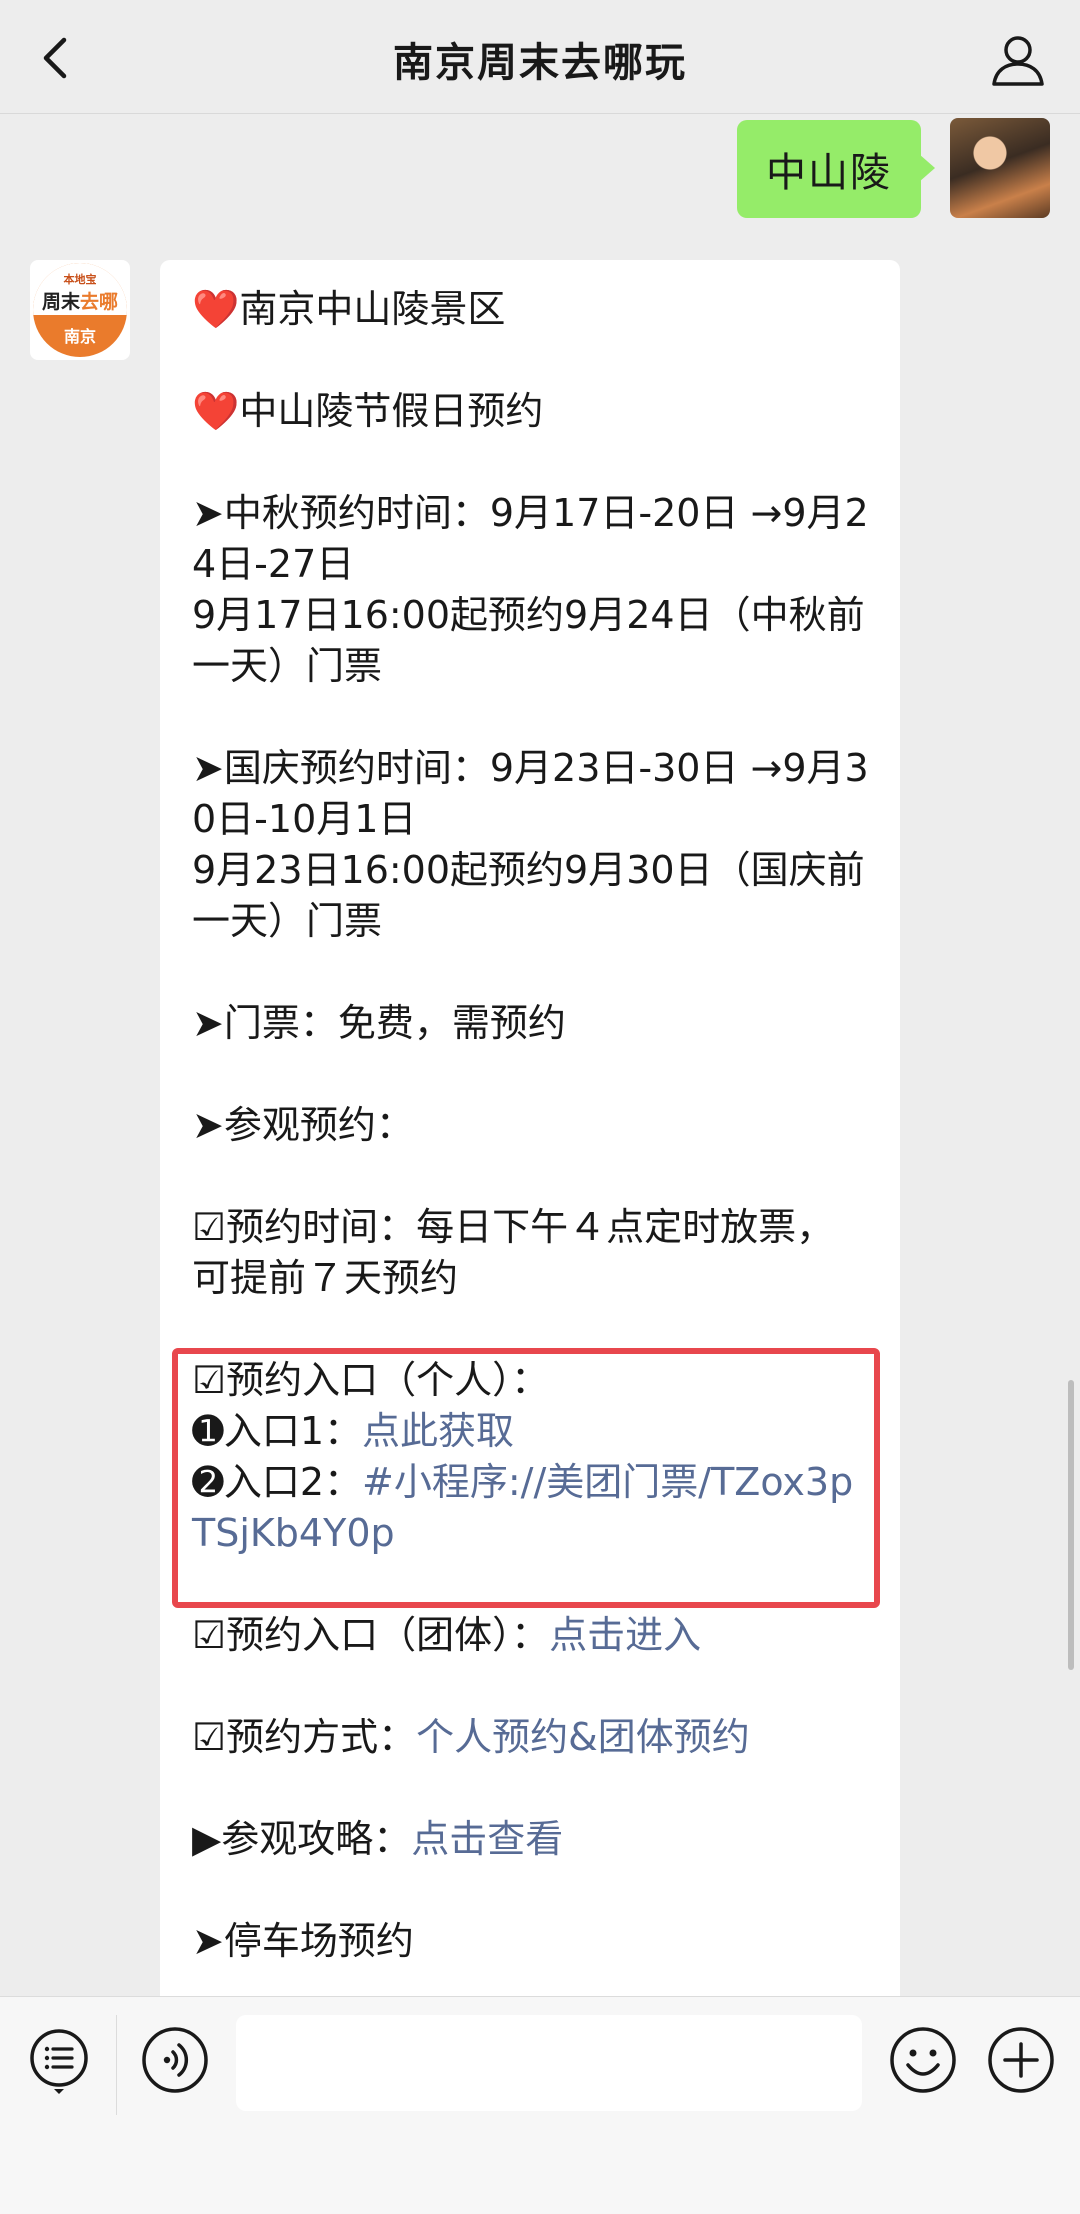 This screenshot has width=1080, height=2214. I want to click on logo-small-text: 本地宝, so click(80, 279).